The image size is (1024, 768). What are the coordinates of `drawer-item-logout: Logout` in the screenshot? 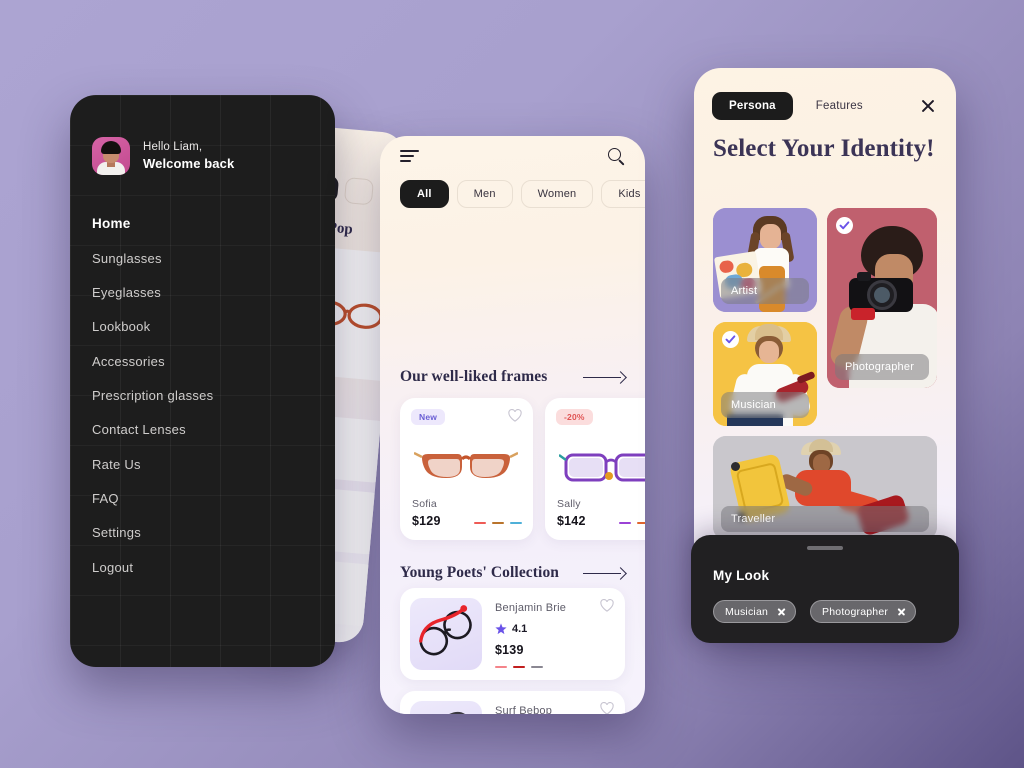 It's located at (197, 568).